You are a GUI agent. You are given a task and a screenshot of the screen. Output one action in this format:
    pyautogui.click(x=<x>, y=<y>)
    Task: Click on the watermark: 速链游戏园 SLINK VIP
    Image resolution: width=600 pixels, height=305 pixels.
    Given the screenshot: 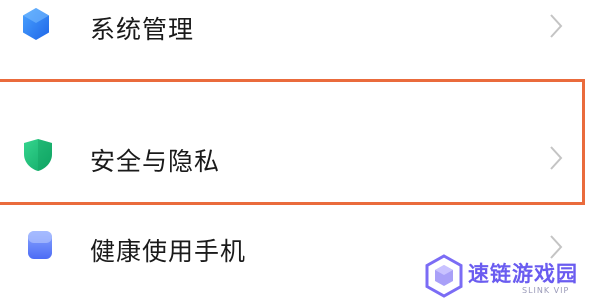 What is the action you would take?
    pyautogui.click(x=508, y=277)
    